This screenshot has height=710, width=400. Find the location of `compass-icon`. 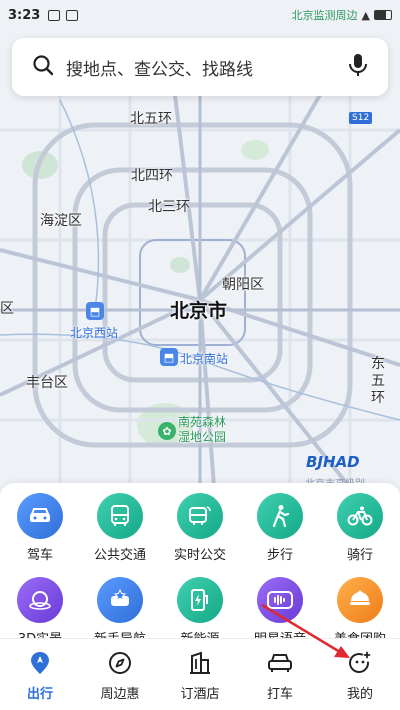

compass-icon is located at coordinates (120, 665).